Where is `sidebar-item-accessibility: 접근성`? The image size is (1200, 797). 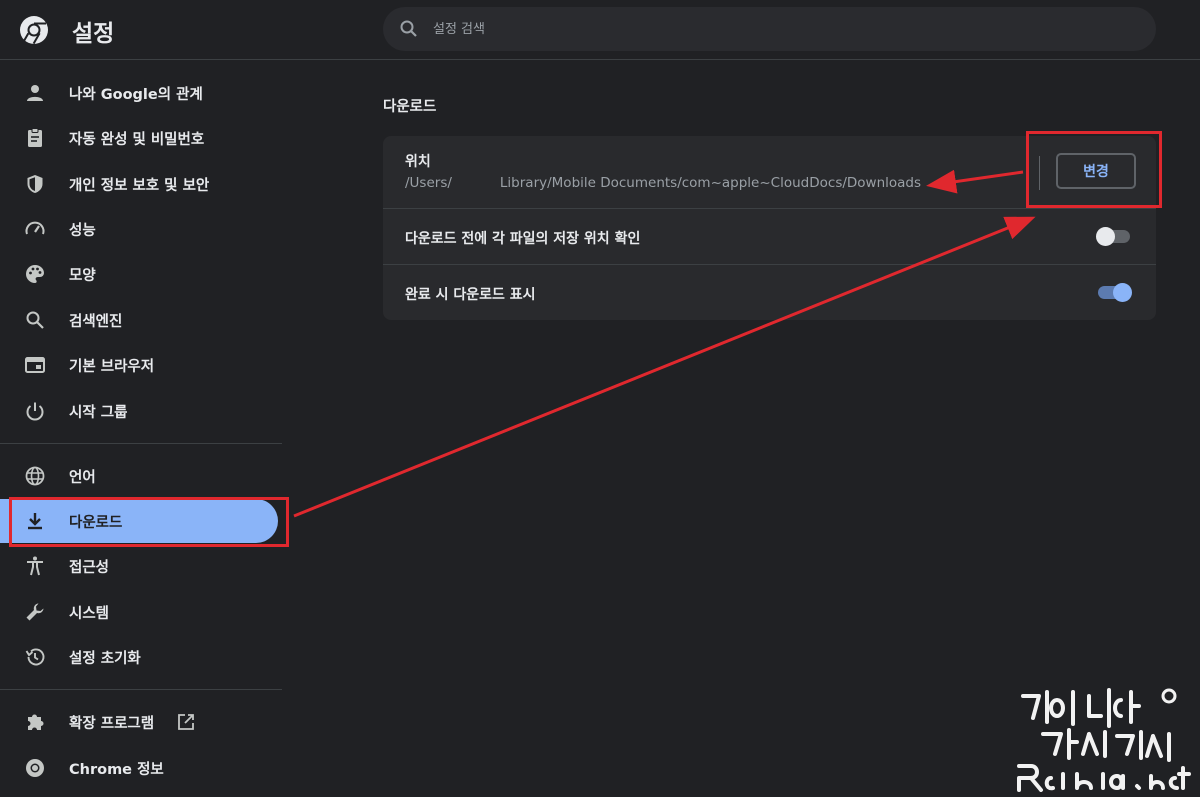
sidebar-item-accessibility: 접근성 is located at coordinates (139, 566).